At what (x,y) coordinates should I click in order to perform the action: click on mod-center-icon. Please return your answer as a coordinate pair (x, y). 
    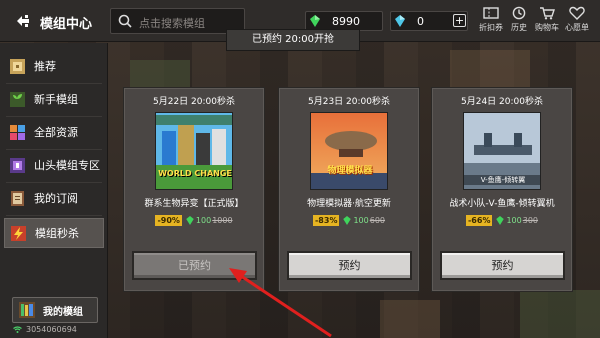
    Looking at the image, I should click on (23, 21).